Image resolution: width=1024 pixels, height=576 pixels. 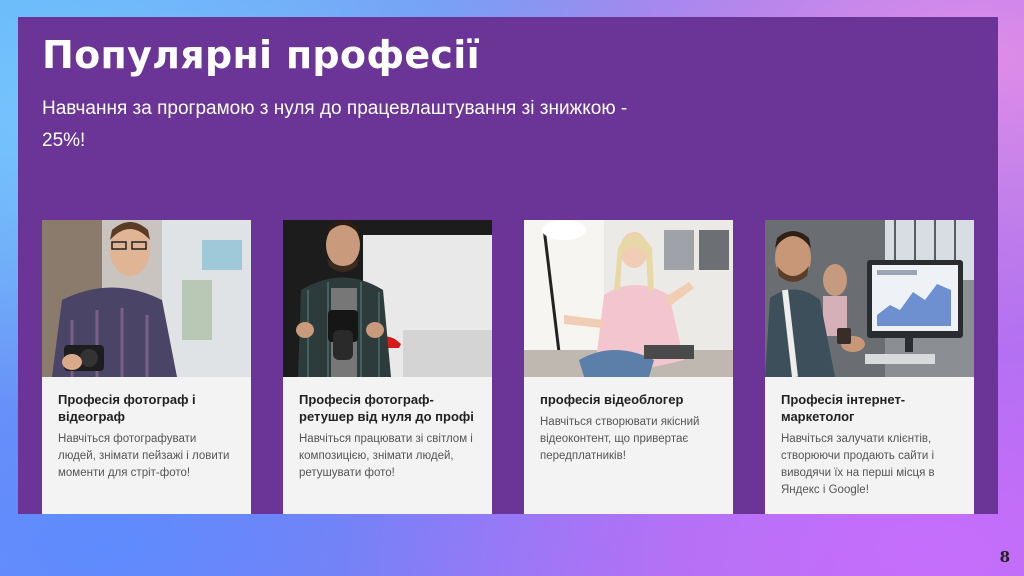 What do you see at coordinates (628, 298) in the screenshot?
I see `woman-video-blogger-photo` at bounding box center [628, 298].